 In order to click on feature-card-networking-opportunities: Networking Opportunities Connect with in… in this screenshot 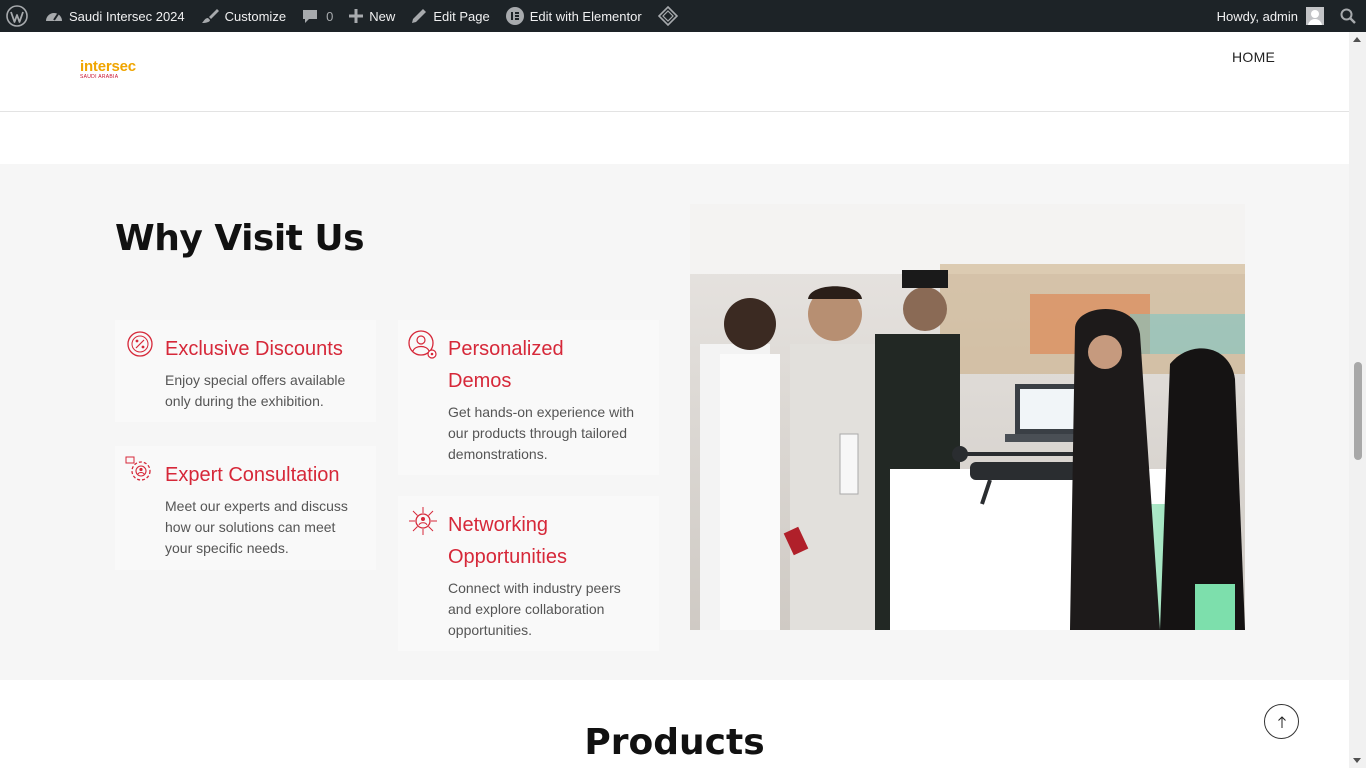, I will do `click(528, 573)`.